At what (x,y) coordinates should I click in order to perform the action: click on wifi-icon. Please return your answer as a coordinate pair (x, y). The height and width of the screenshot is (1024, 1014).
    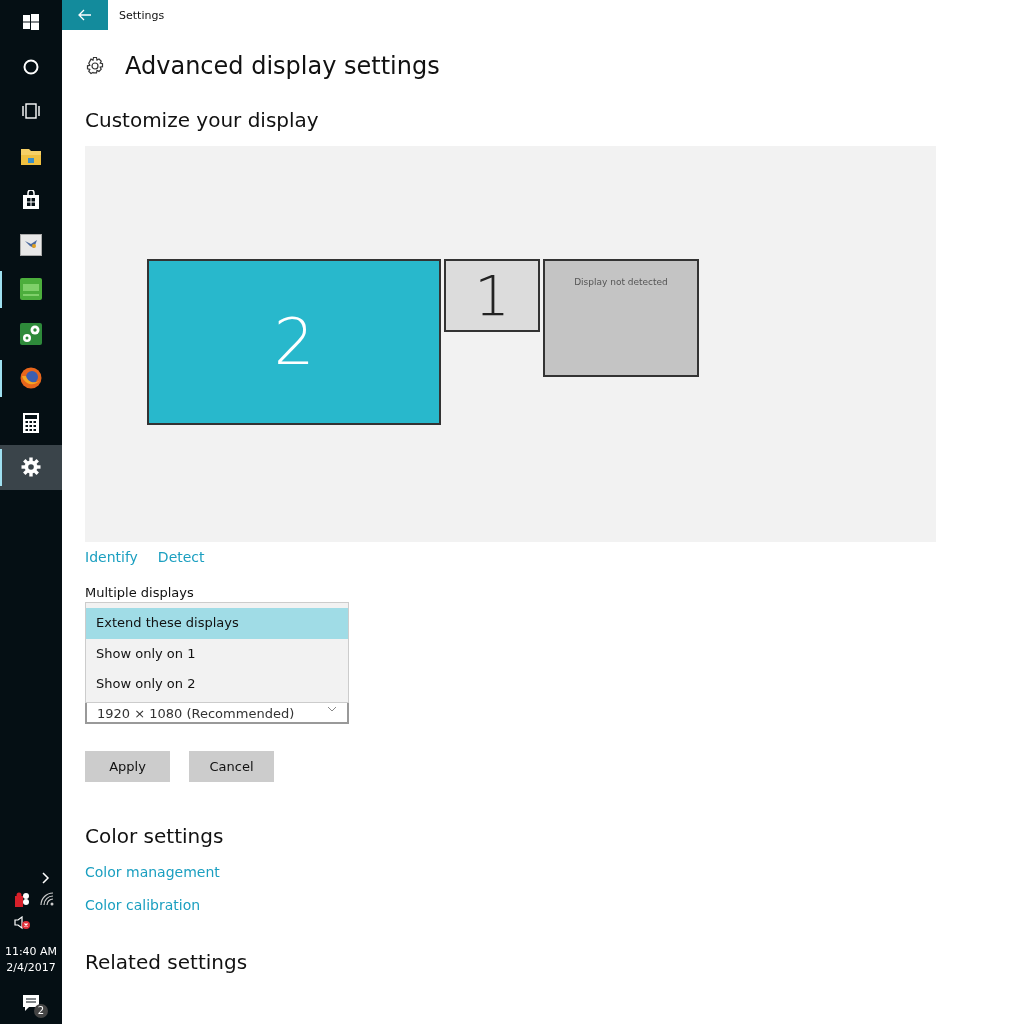
    Looking at the image, I should click on (47, 899).